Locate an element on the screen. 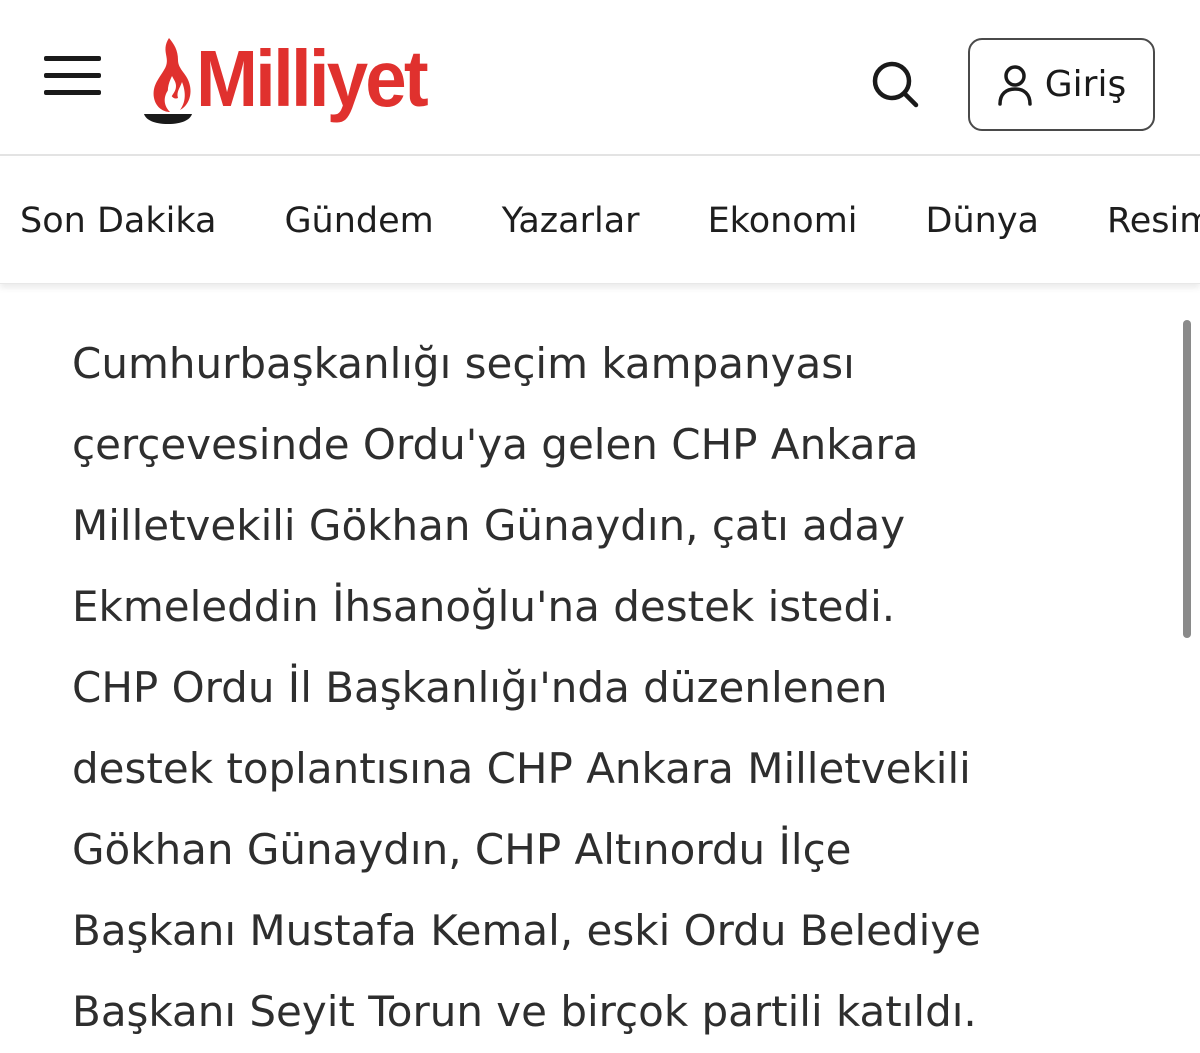 This screenshot has width=1200, height=1053. flame-icon is located at coordinates (168, 81).